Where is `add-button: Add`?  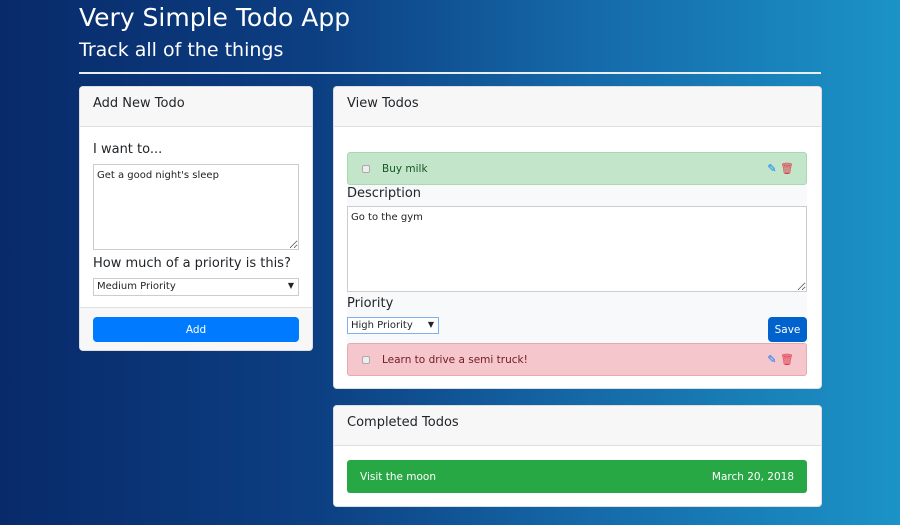
add-button: Add is located at coordinates (196, 329).